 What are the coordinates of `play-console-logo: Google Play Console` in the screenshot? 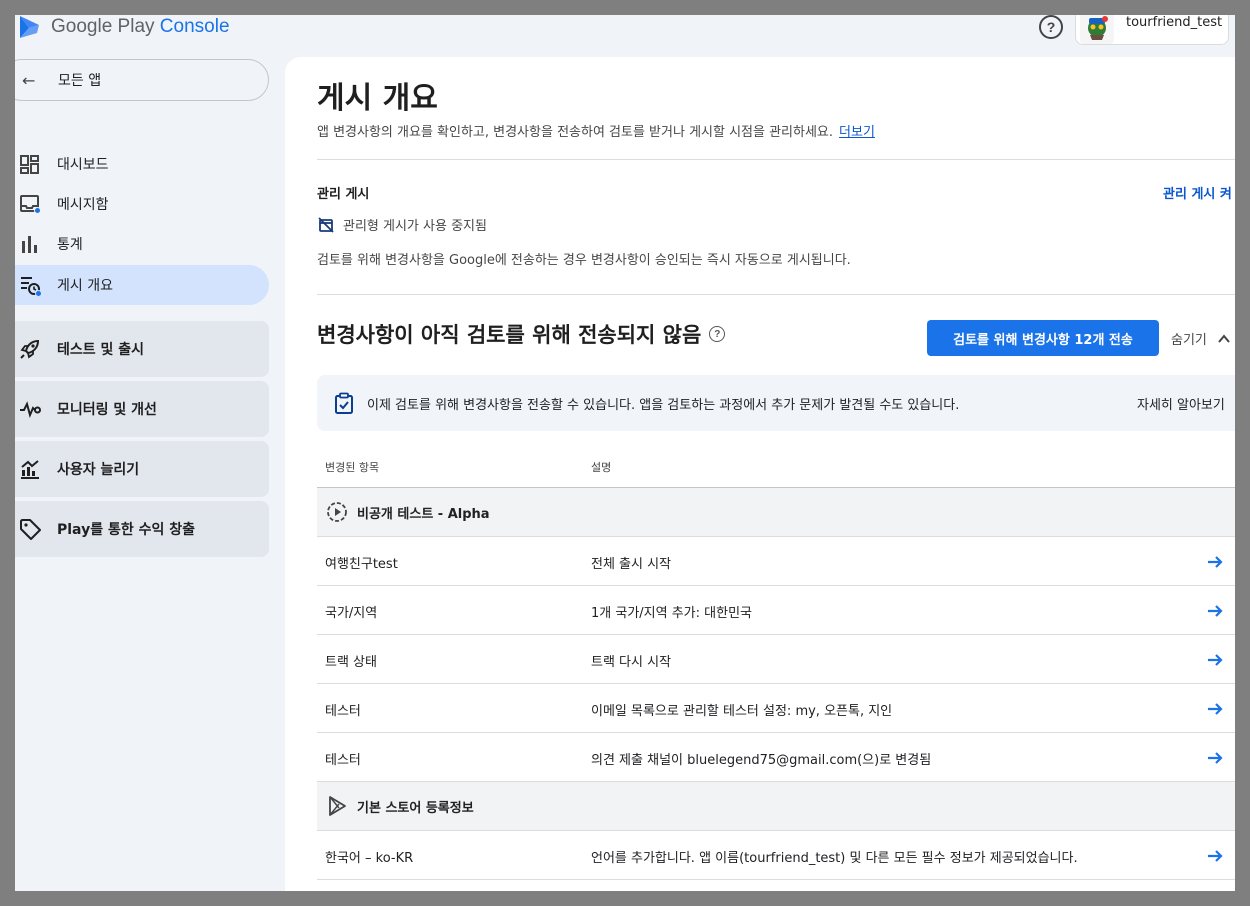 It's located at (123, 30).